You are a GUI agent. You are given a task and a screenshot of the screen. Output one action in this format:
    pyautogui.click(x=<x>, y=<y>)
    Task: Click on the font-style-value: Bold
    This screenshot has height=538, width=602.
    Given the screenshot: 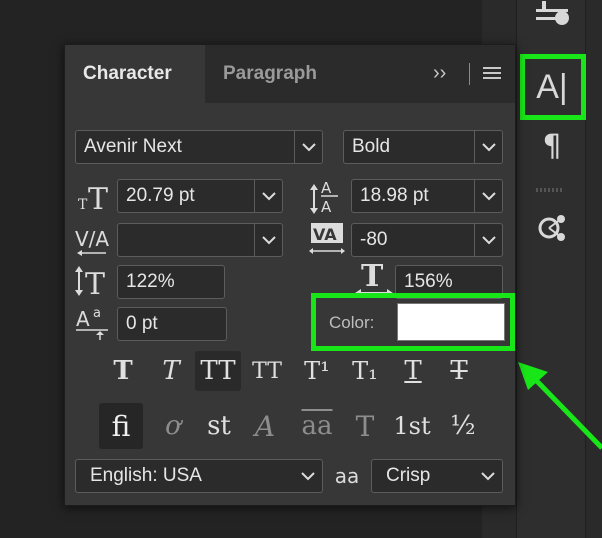 What is the action you would take?
    pyautogui.click(x=371, y=146)
    